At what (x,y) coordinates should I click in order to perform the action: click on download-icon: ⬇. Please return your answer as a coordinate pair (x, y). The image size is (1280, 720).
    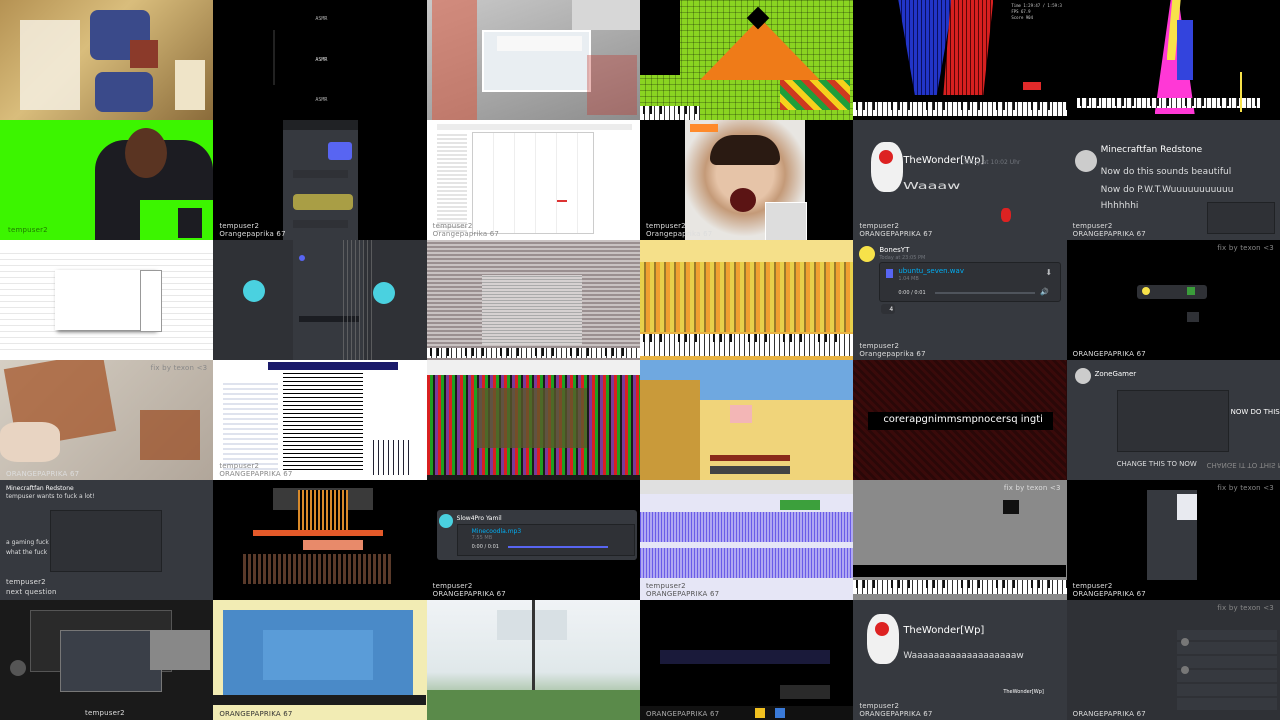
    Looking at the image, I should click on (1048, 272).